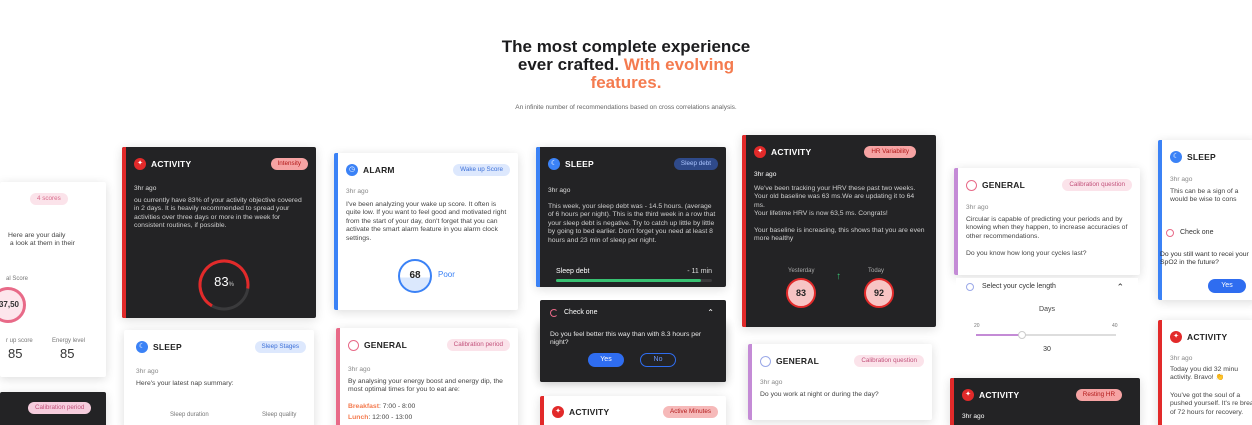  Describe the element at coordinates (801, 271) in the screenshot. I see `yesterday-label: Yesterday` at that location.